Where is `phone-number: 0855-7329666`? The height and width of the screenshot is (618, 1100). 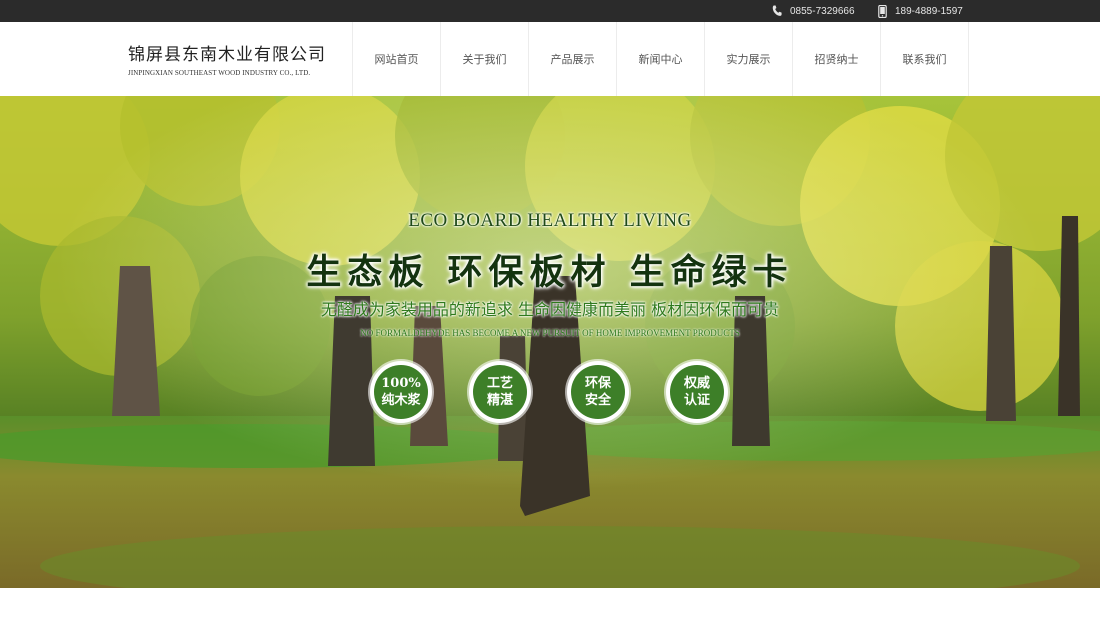 phone-number: 0855-7329666 is located at coordinates (822, 11).